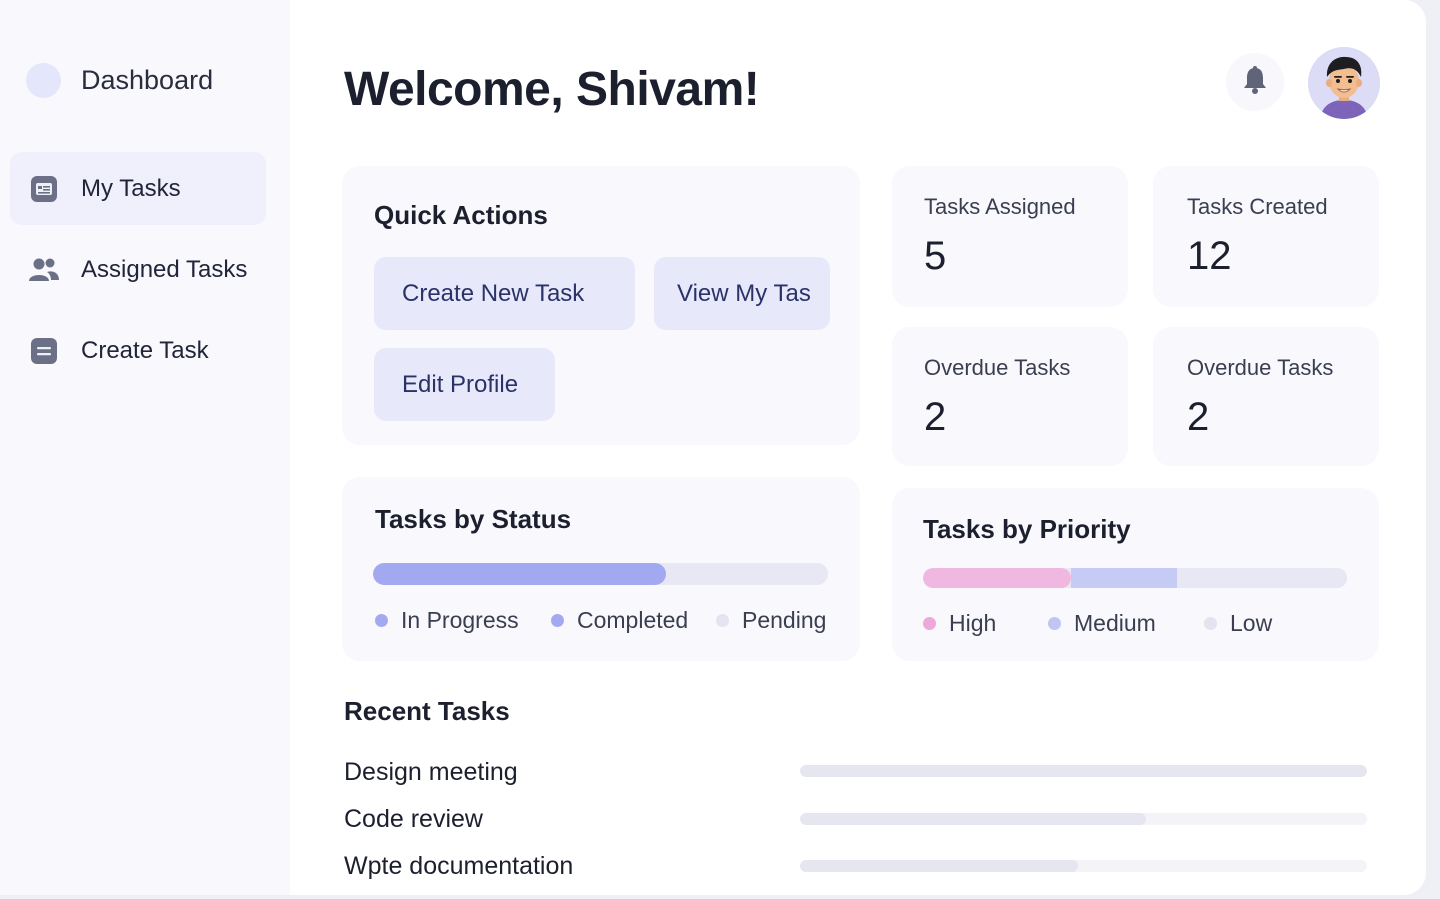 The width and height of the screenshot is (1440, 899). Describe the element at coordinates (742, 293) in the screenshot. I see `view-my-tasks-button: View My Tas` at that location.